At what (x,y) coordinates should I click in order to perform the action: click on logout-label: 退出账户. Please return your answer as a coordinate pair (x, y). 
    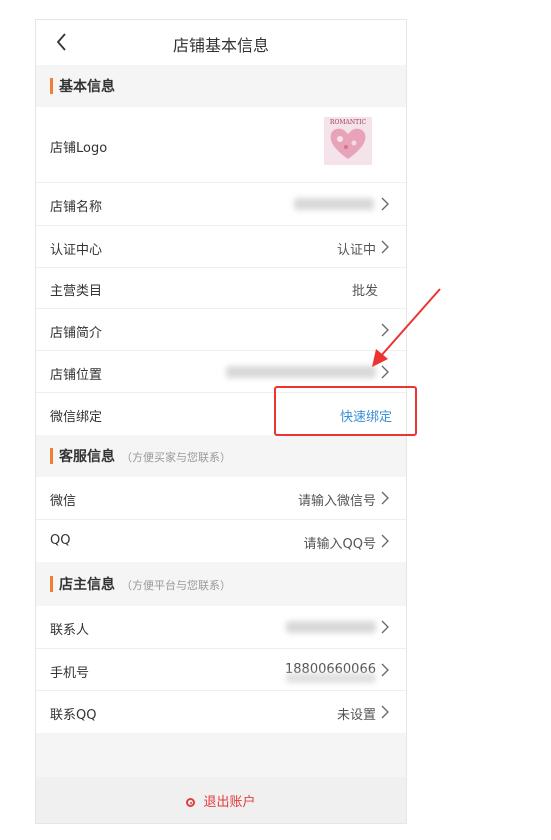
    Looking at the image, I should click on (229, 802).